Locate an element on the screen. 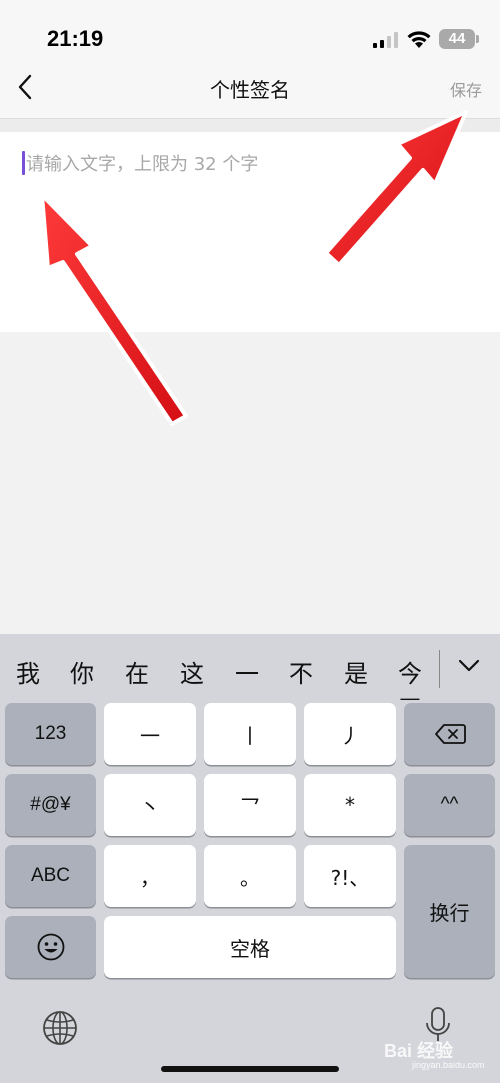 This screenshot has height=1083, width=500. key-stroke-left-falling: 丿 is located at coordinates (350, 734).